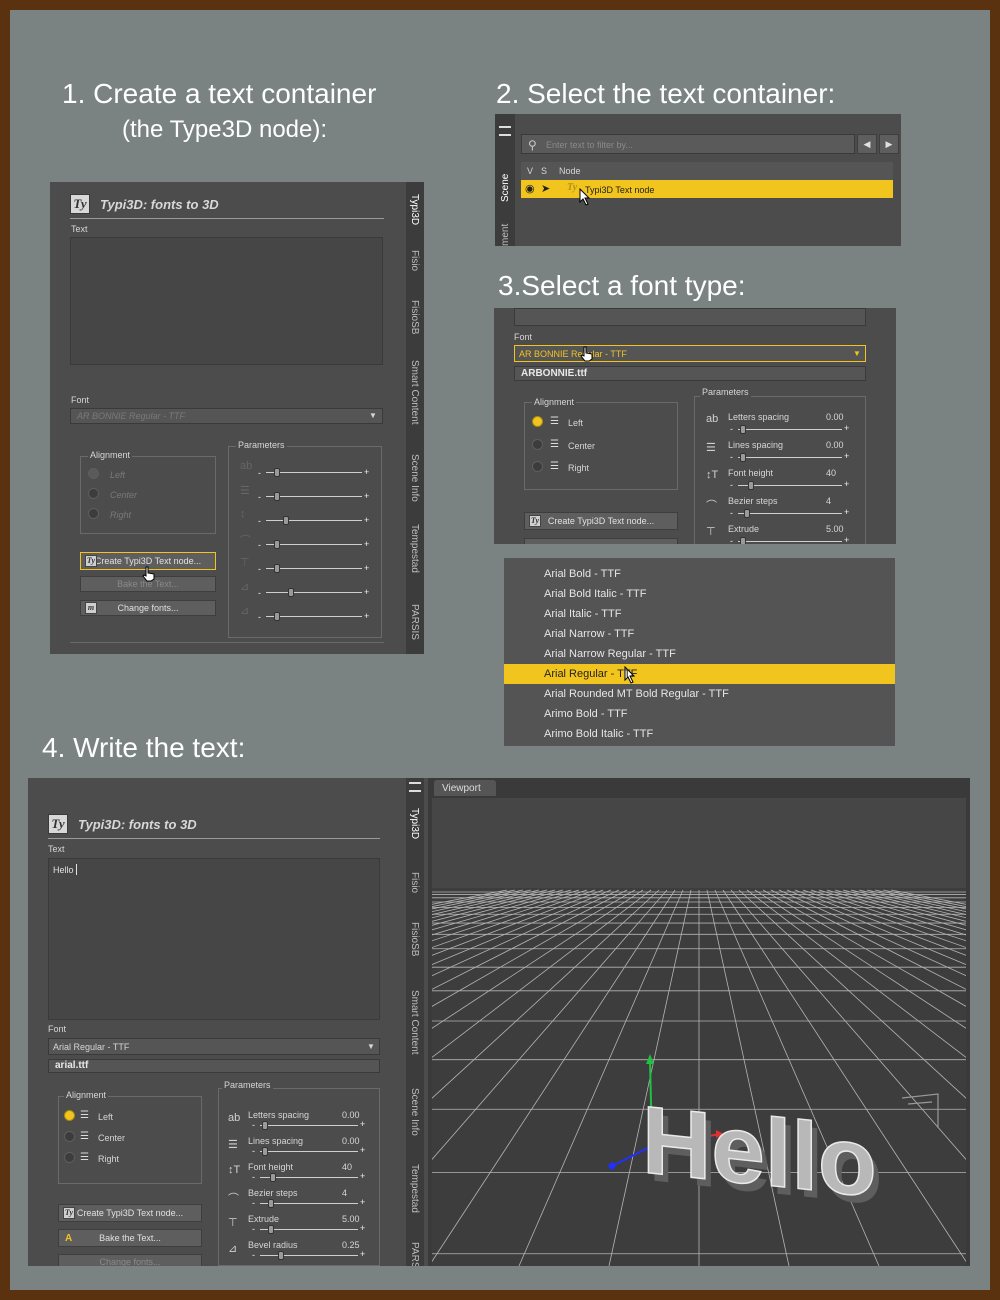 This screenshot has height=1300, width=1000. What do you see at coordinates (595, 594) in the screenshot?
I see `dropdown-item: Arial Bold Italic - TTF` at bounding box center [595, 594].